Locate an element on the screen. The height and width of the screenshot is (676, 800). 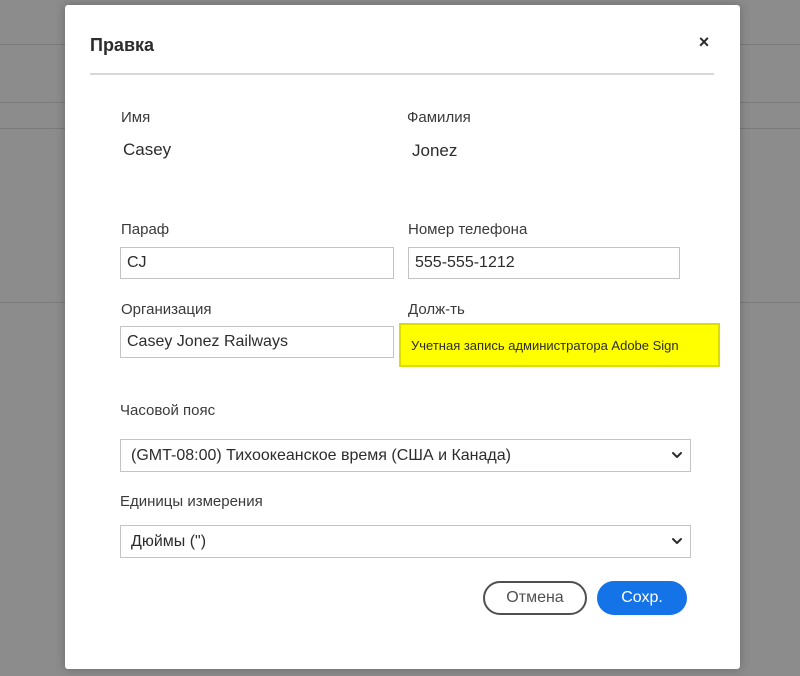
last-name-label: Фамилия is located at coordinates (439, 117).